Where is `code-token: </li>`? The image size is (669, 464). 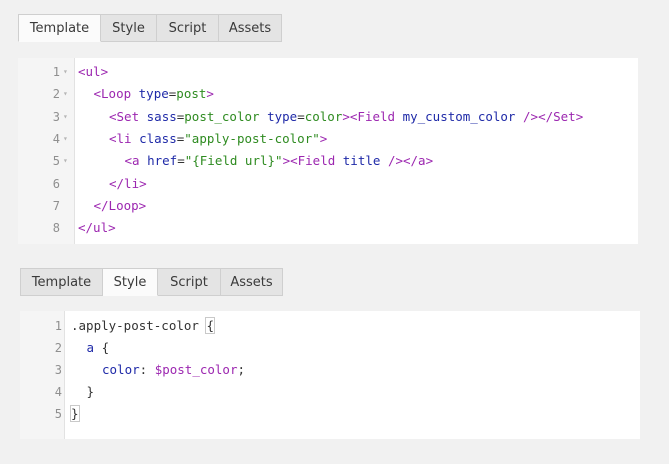 code-token: </li> is located at coordinates (128, 183).